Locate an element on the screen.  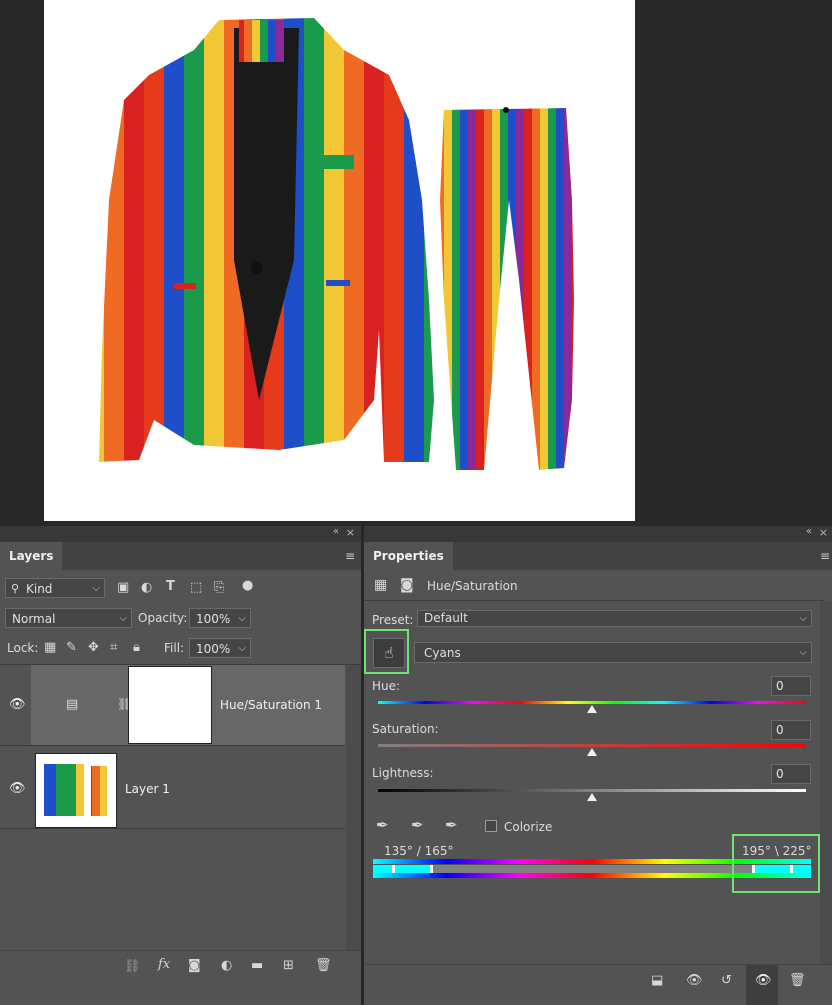
kind-filter-select: ⚲ Kind ⌵ is located at coordinates (55, 588).